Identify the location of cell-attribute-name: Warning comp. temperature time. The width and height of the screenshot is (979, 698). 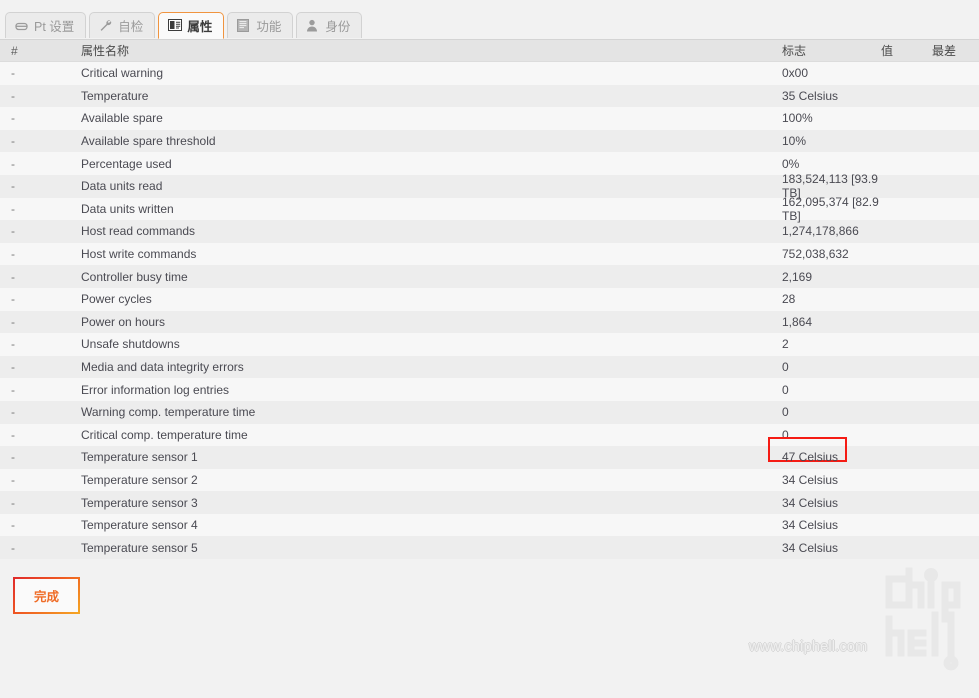
(168, 412).